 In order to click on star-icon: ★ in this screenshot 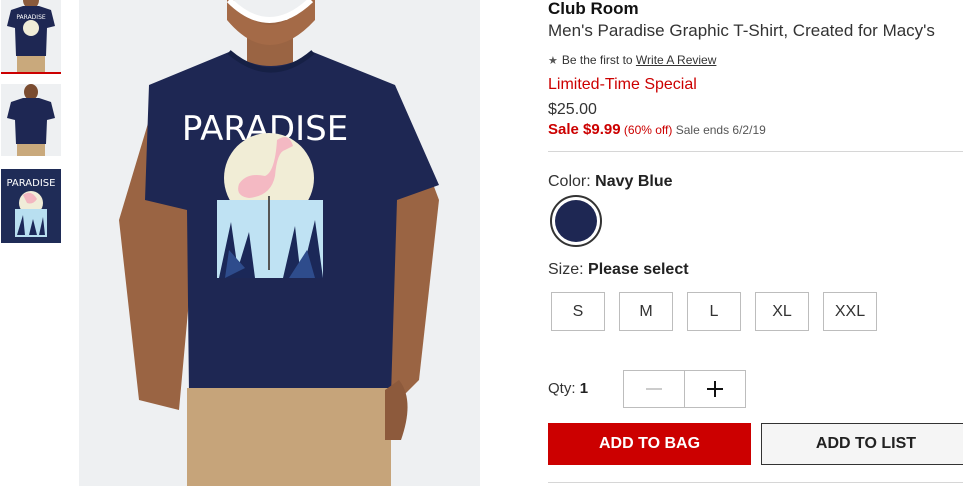, I will do `click(553, 61)`.